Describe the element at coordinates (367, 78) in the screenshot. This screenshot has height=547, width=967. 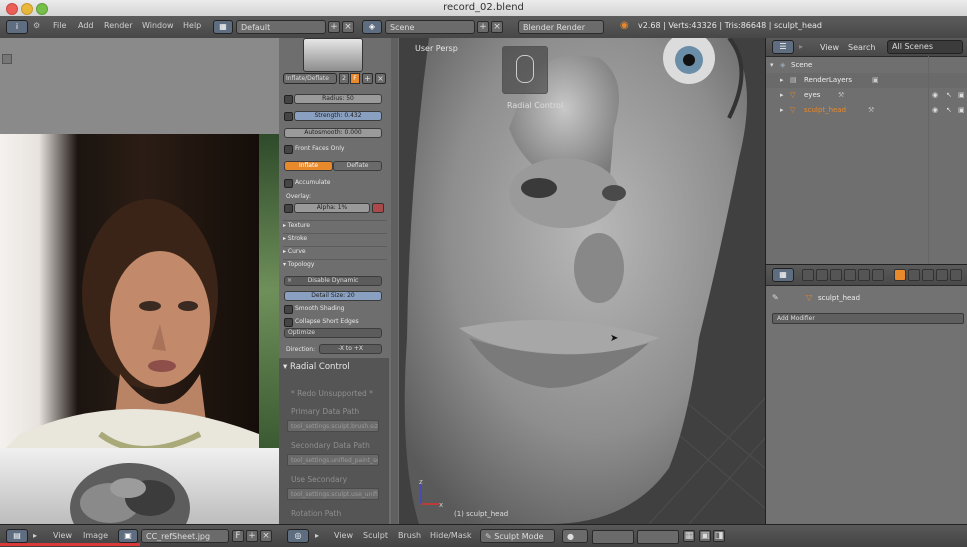
I see `new-brush-button: +` at that location.